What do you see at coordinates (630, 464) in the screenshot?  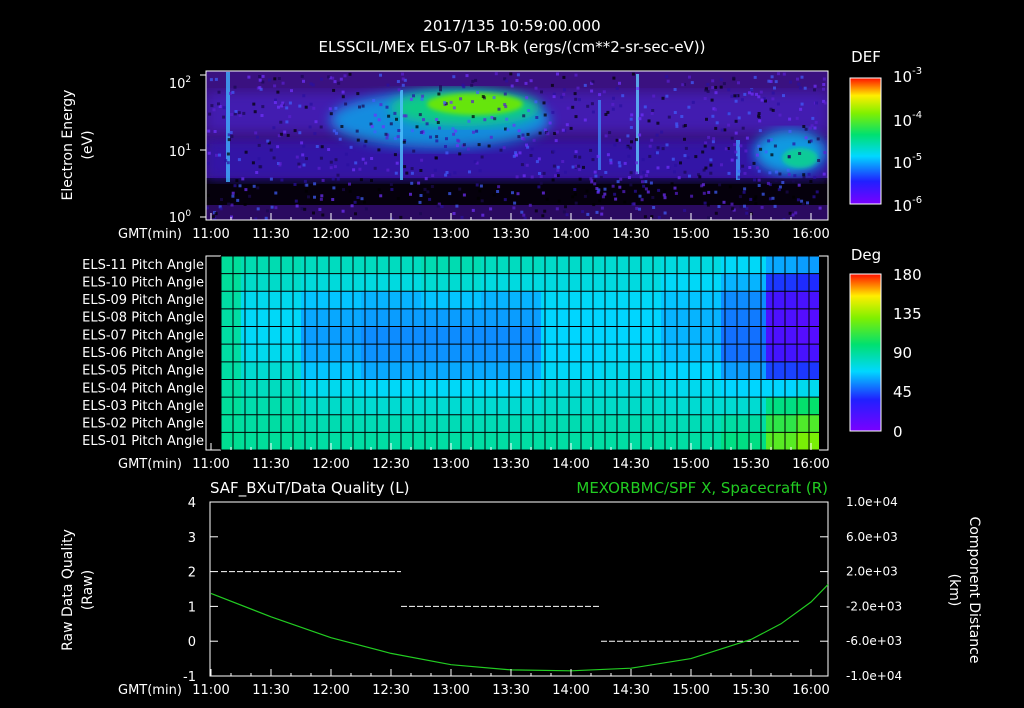 I see `time-tick-label: 14:30` at bounding box center [630, 464].